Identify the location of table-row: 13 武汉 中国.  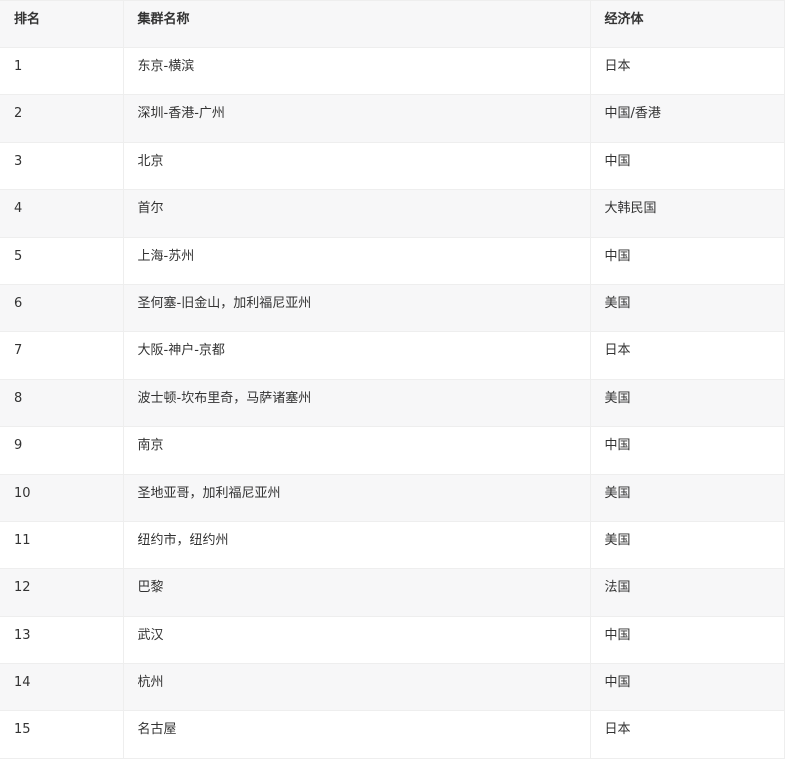
(392, 640).